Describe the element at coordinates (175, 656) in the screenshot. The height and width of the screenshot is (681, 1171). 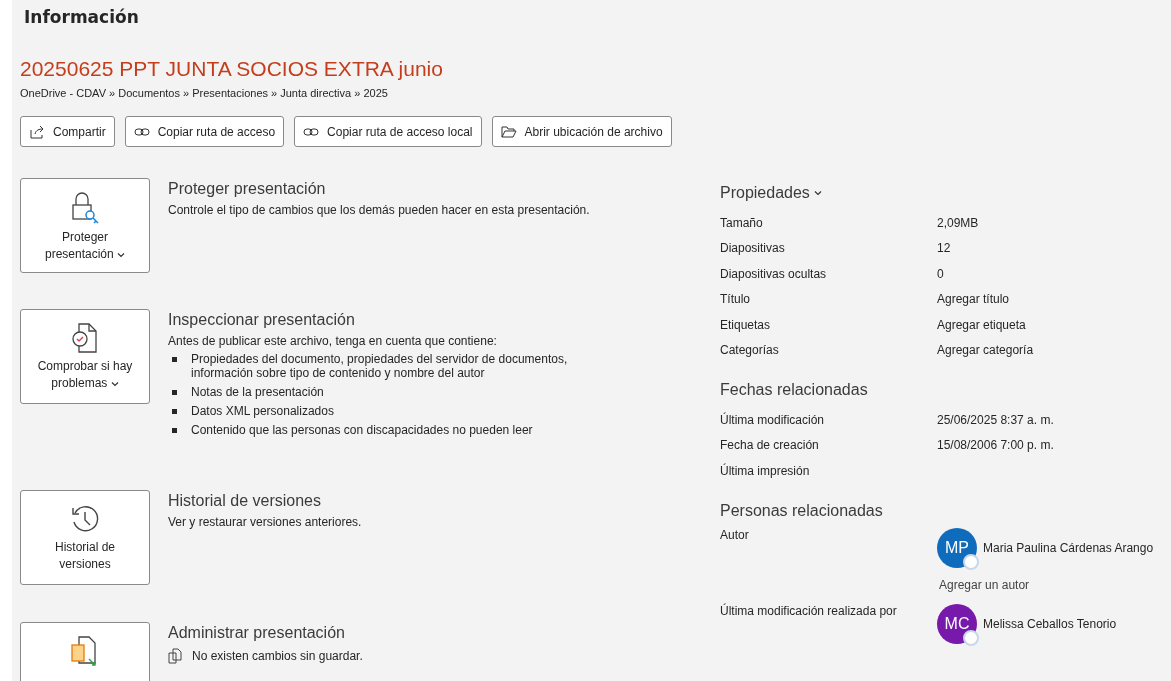
I see `documents-icon` at that location.